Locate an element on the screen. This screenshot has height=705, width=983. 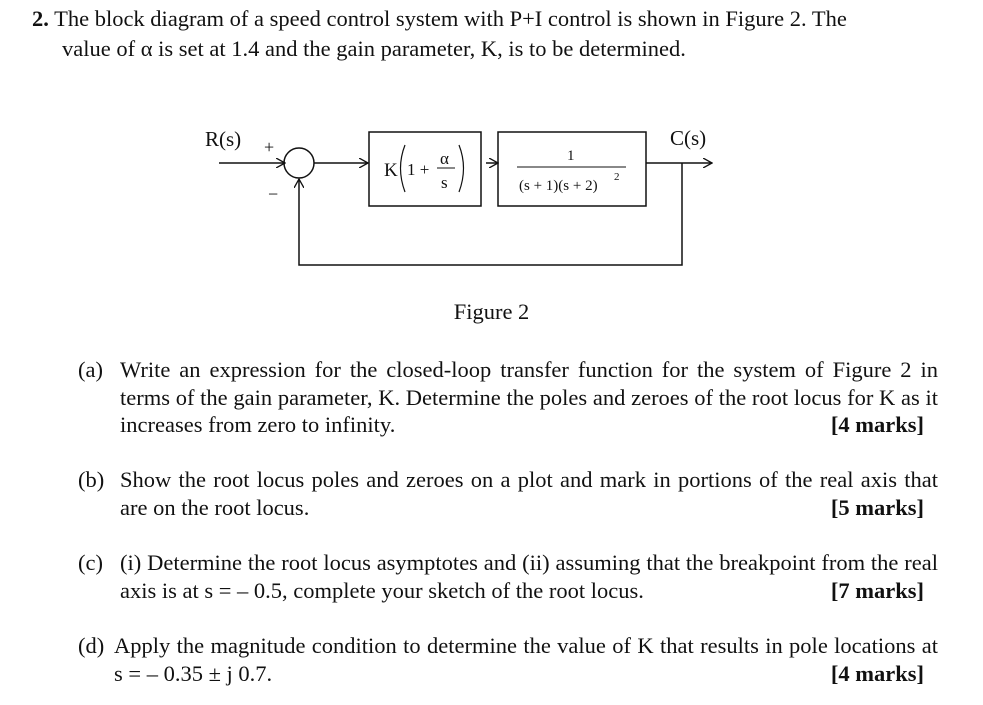
plant-numerator: 1 is located at coordinates (571, 156).